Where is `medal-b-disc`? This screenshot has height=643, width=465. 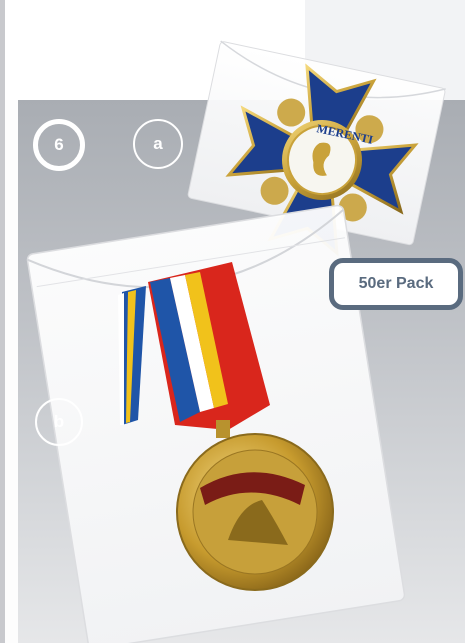 medal-b-disc is located at coordinates (255, 512).